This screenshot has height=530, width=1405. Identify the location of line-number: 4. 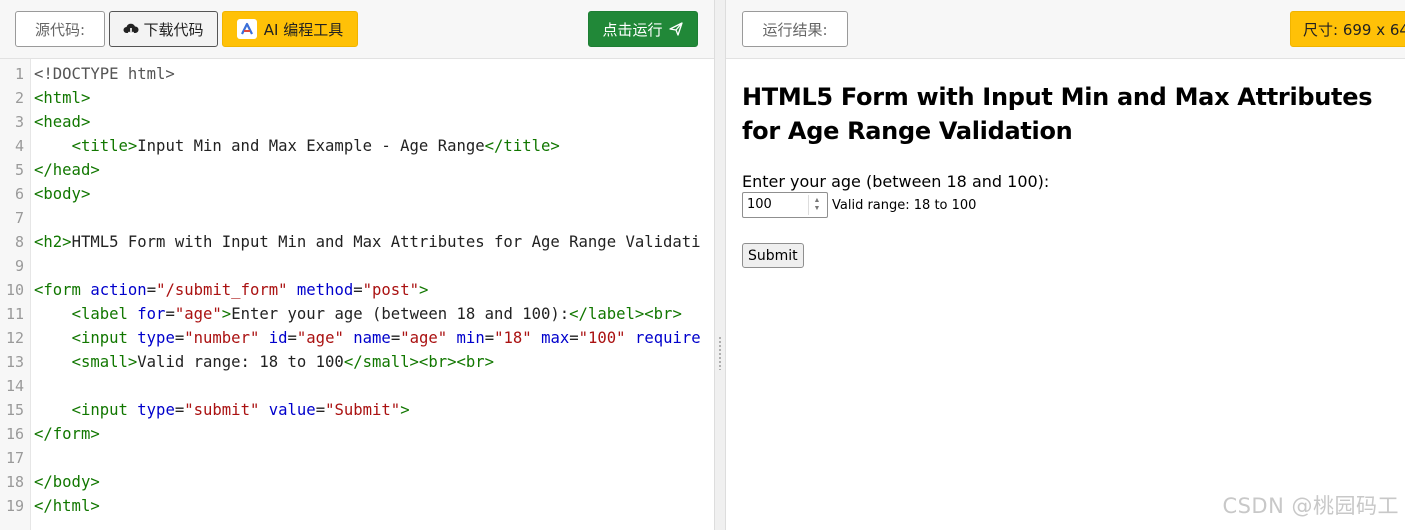
(19, 146).